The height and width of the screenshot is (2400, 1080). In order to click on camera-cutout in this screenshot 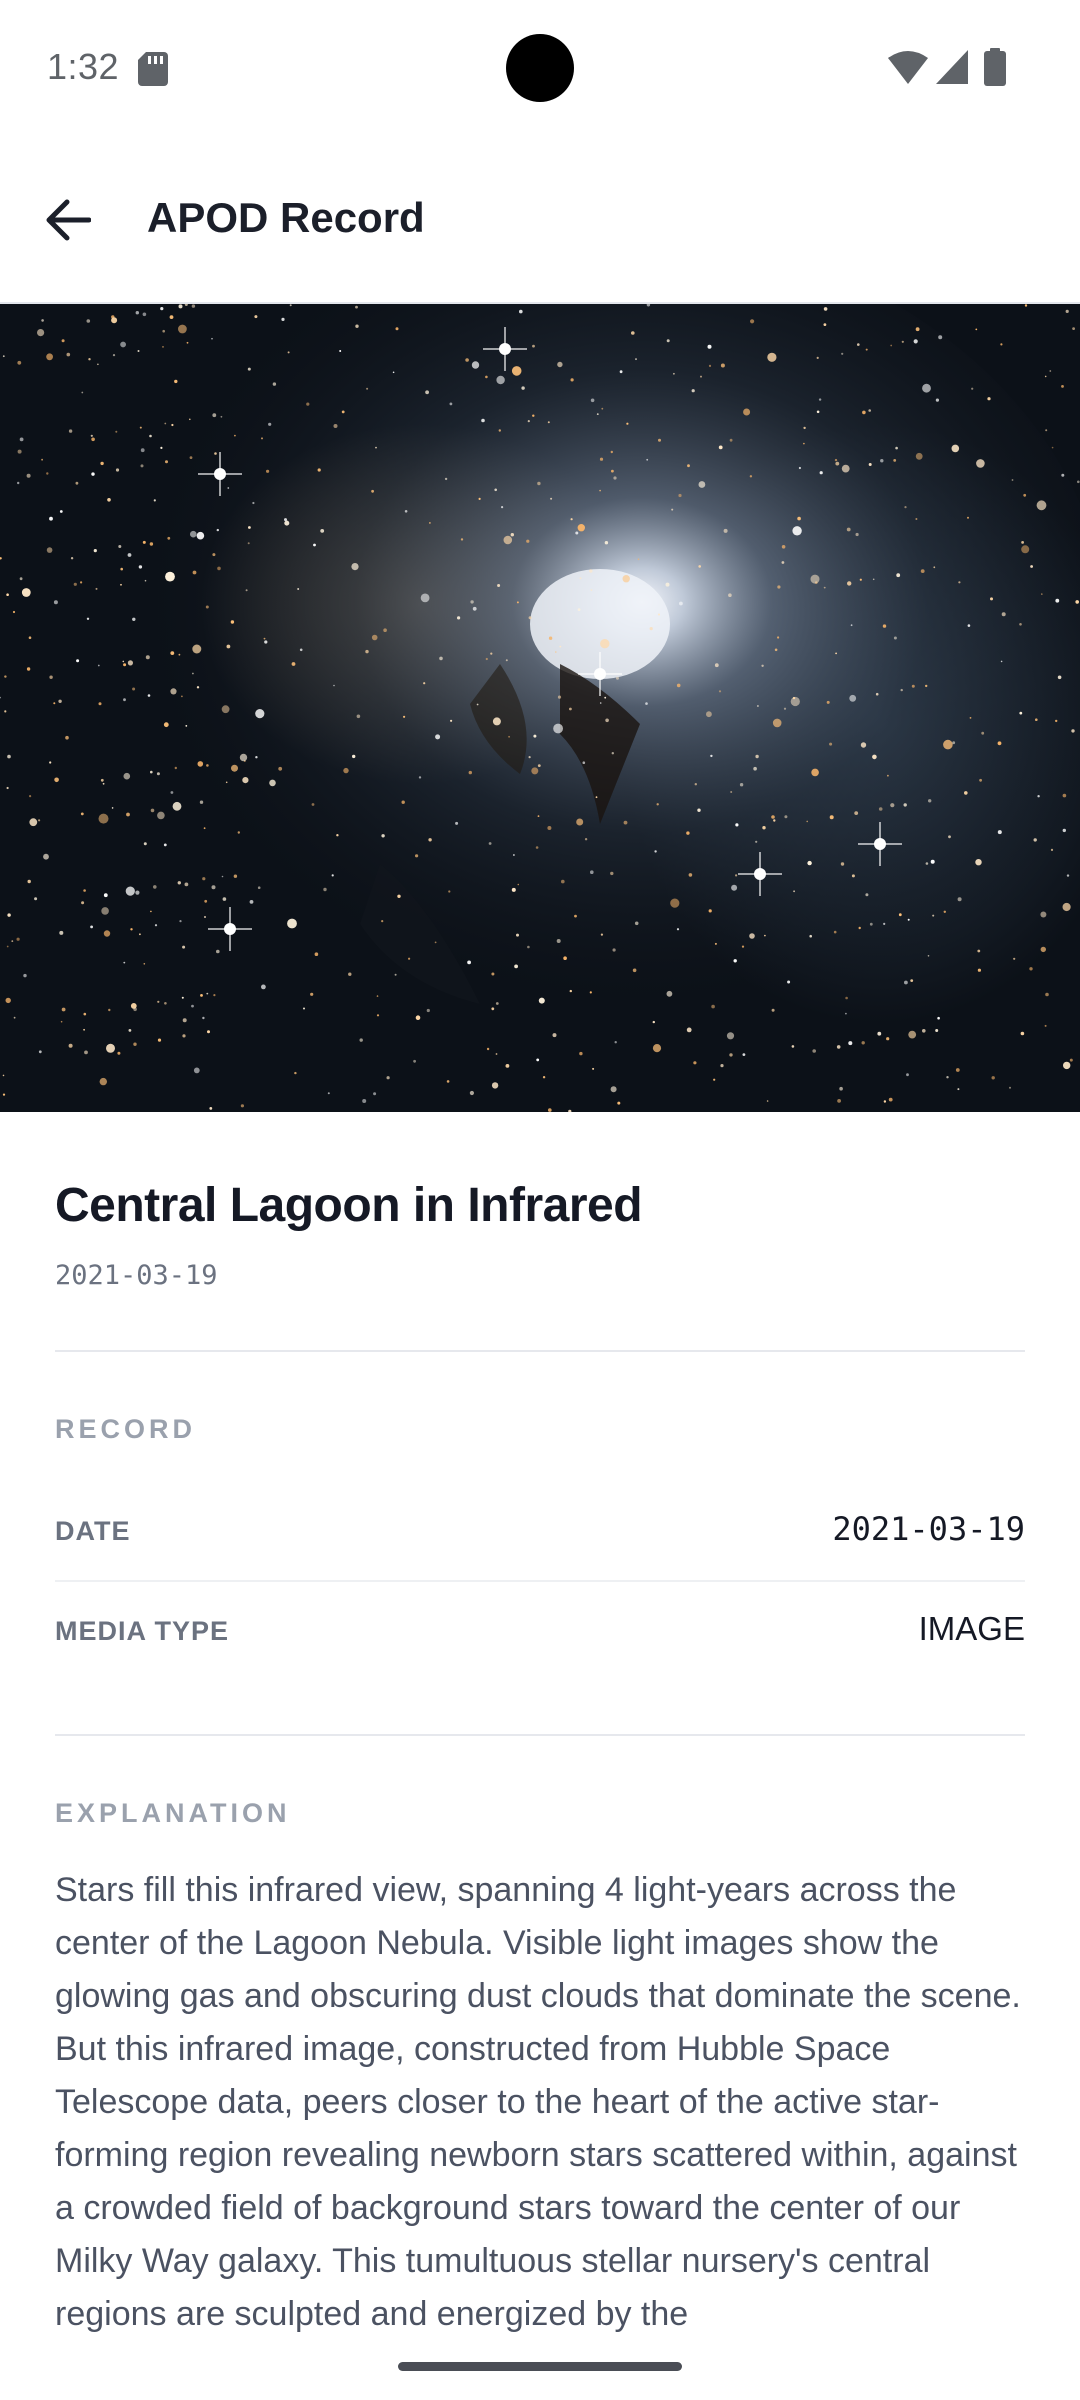, I will do `click(540, 68)`.